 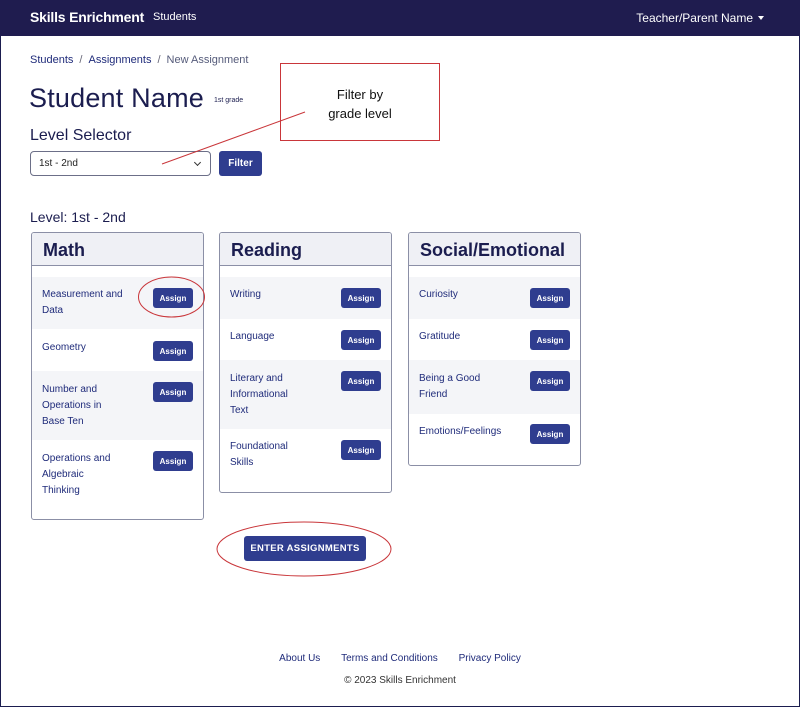 I want to click on skill-row-writing: Writing Assign, so click(x=305, y=298).